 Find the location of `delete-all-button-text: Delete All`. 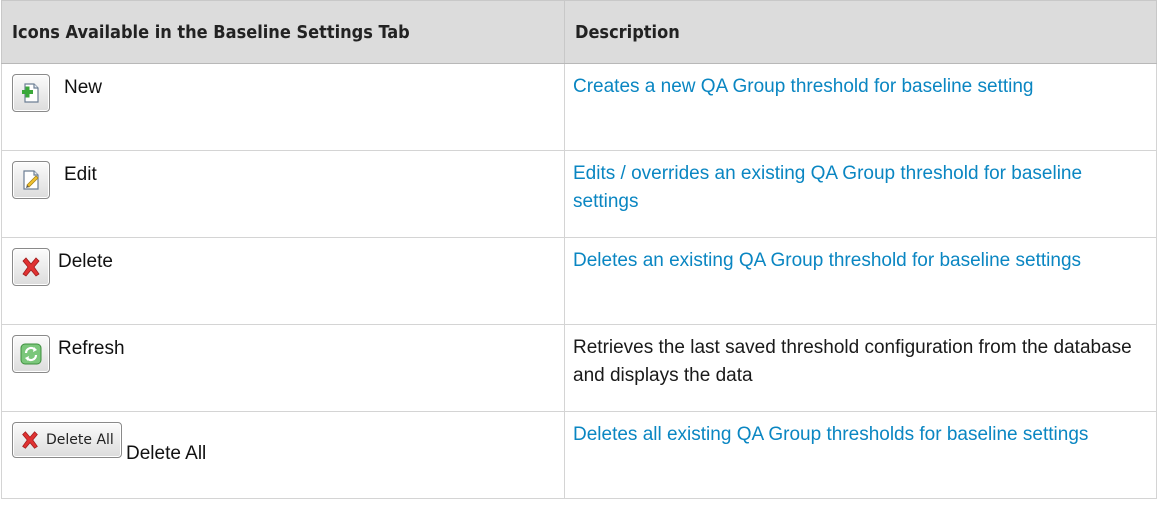

delete-all-button-text: Delete All is located at coordinates (80, 440).